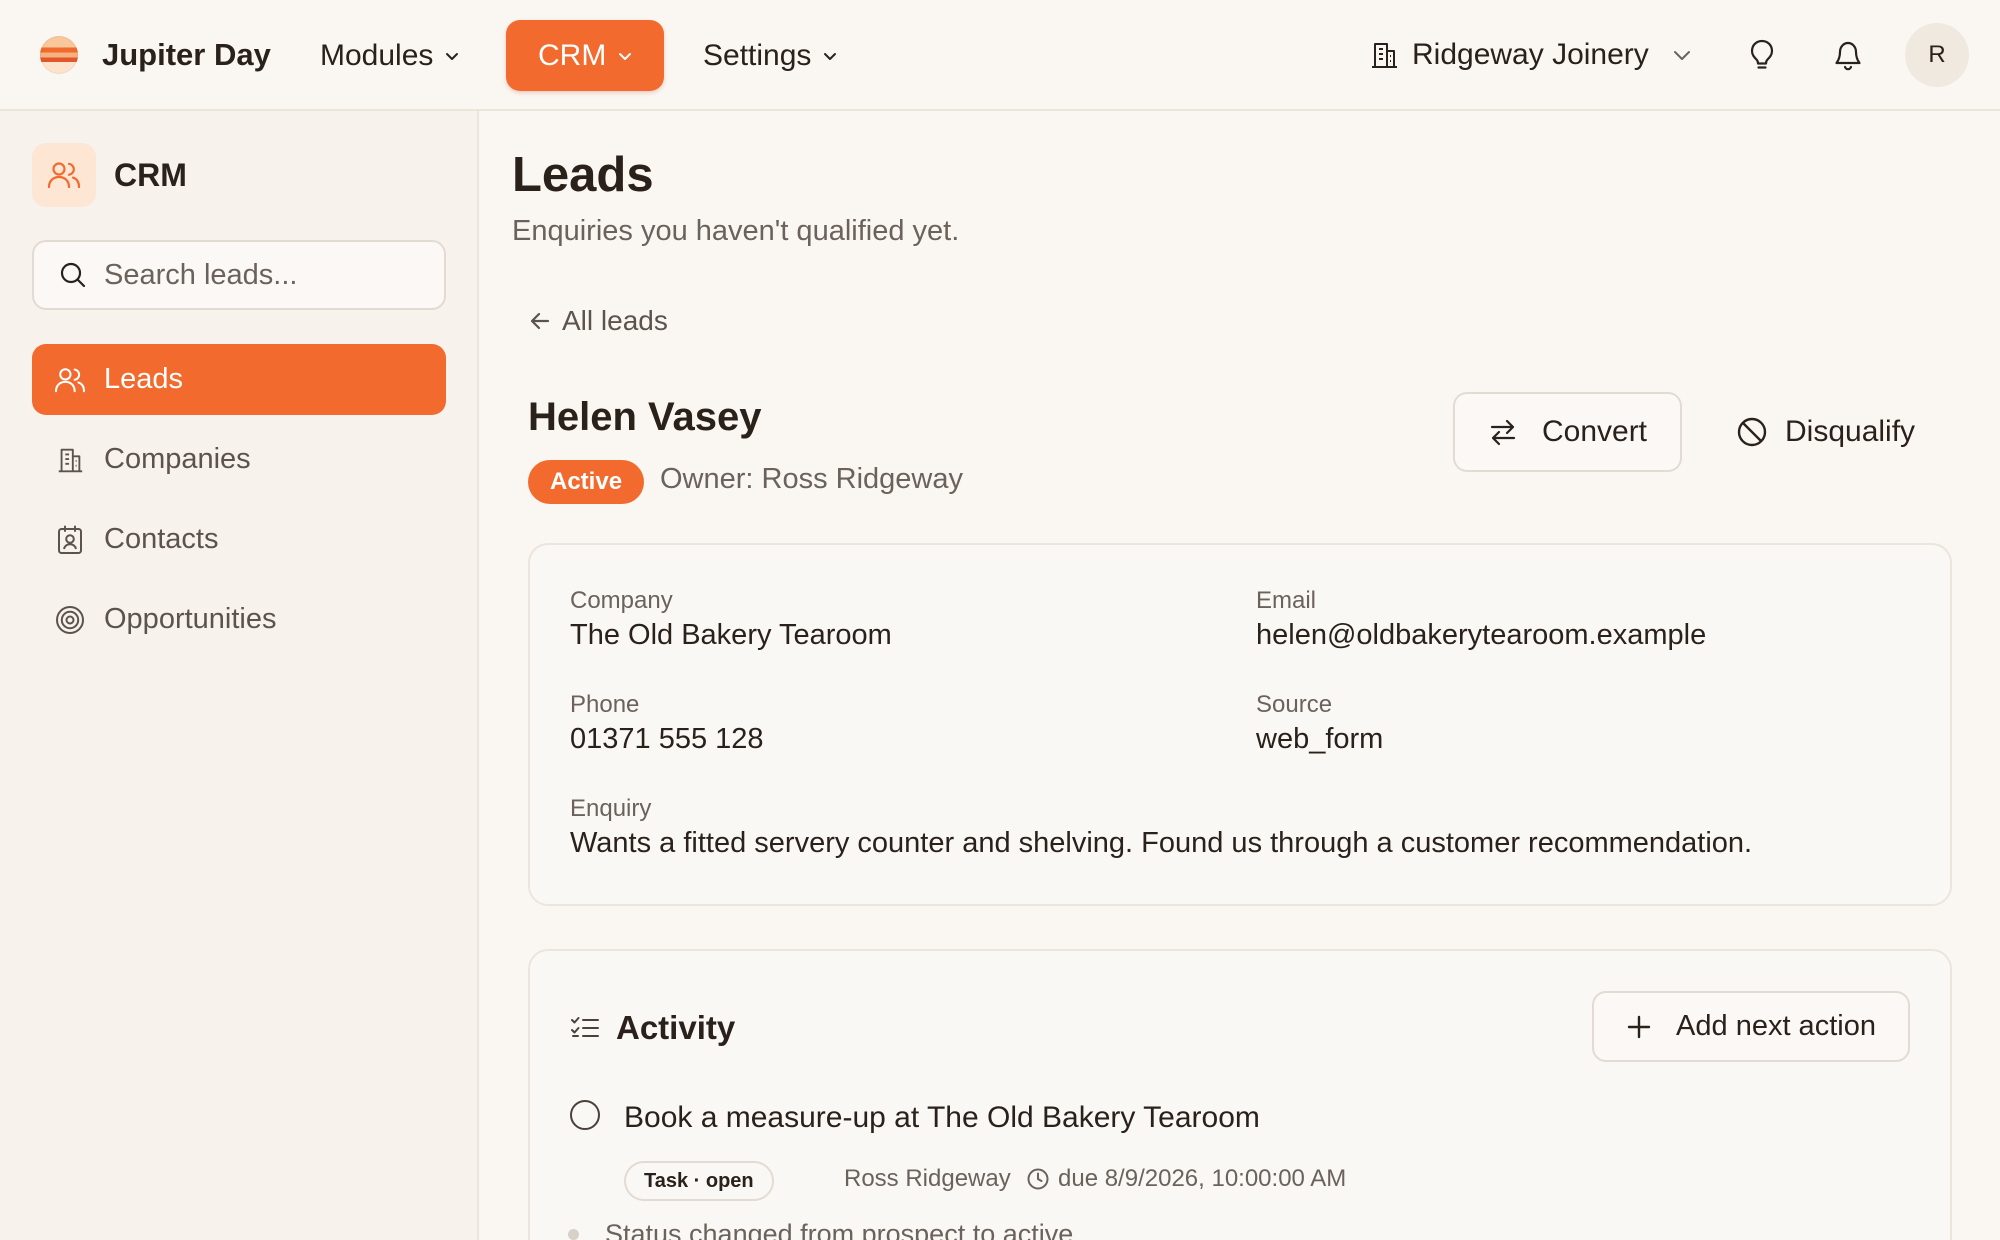 The width and height of the screenshot is (2000, 1240). What do you see at coordinates (177, 459) in the screenshot?
I see `sidebar-item-label: Companies` at bounding box center [177, 459].